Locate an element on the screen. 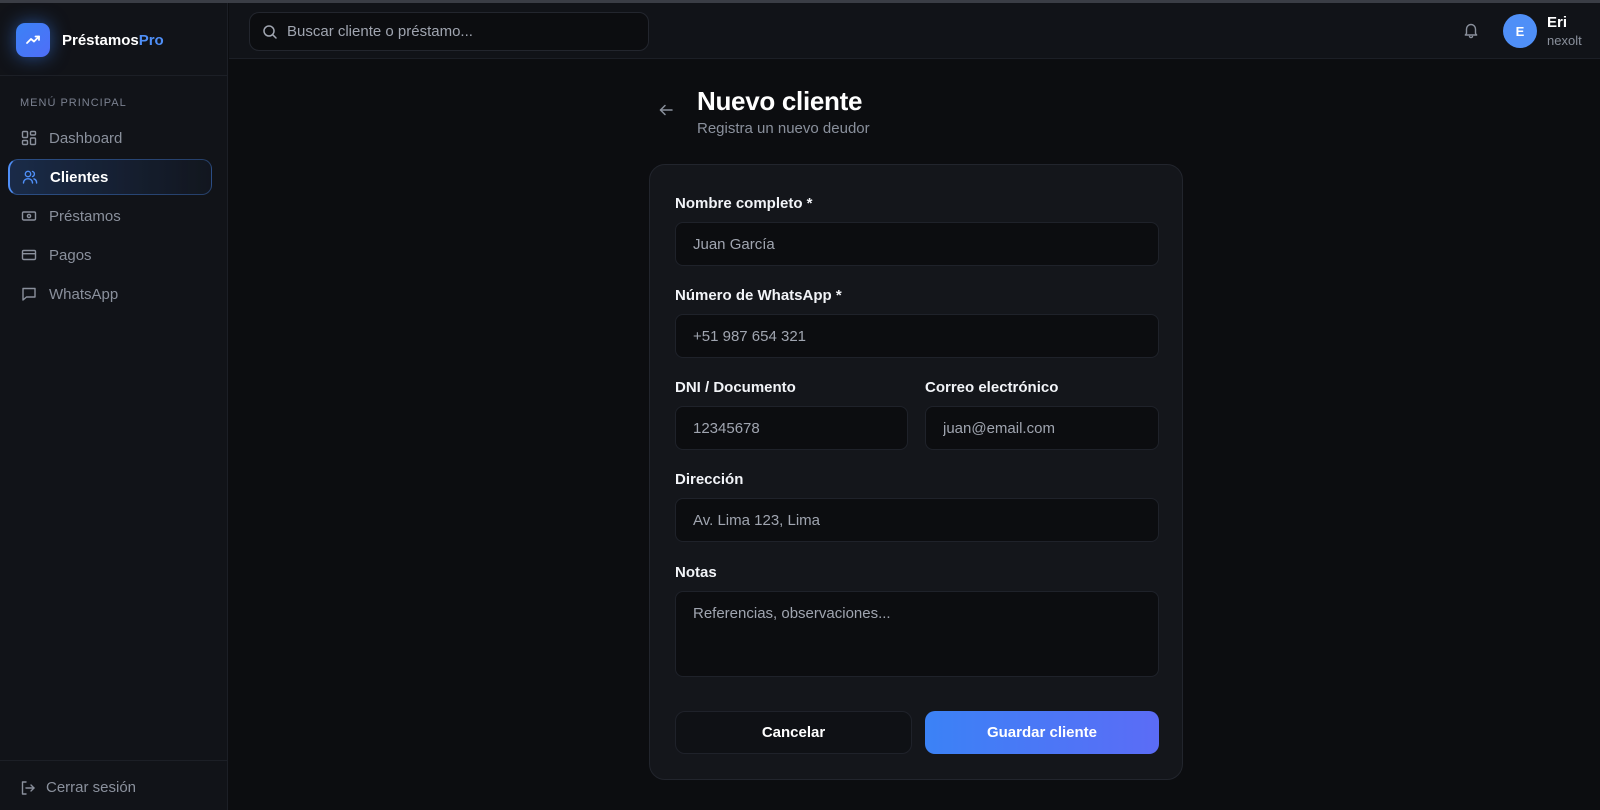  menu-heading: MENÚ PRINCIPAL is located at coordinates (73, 103).